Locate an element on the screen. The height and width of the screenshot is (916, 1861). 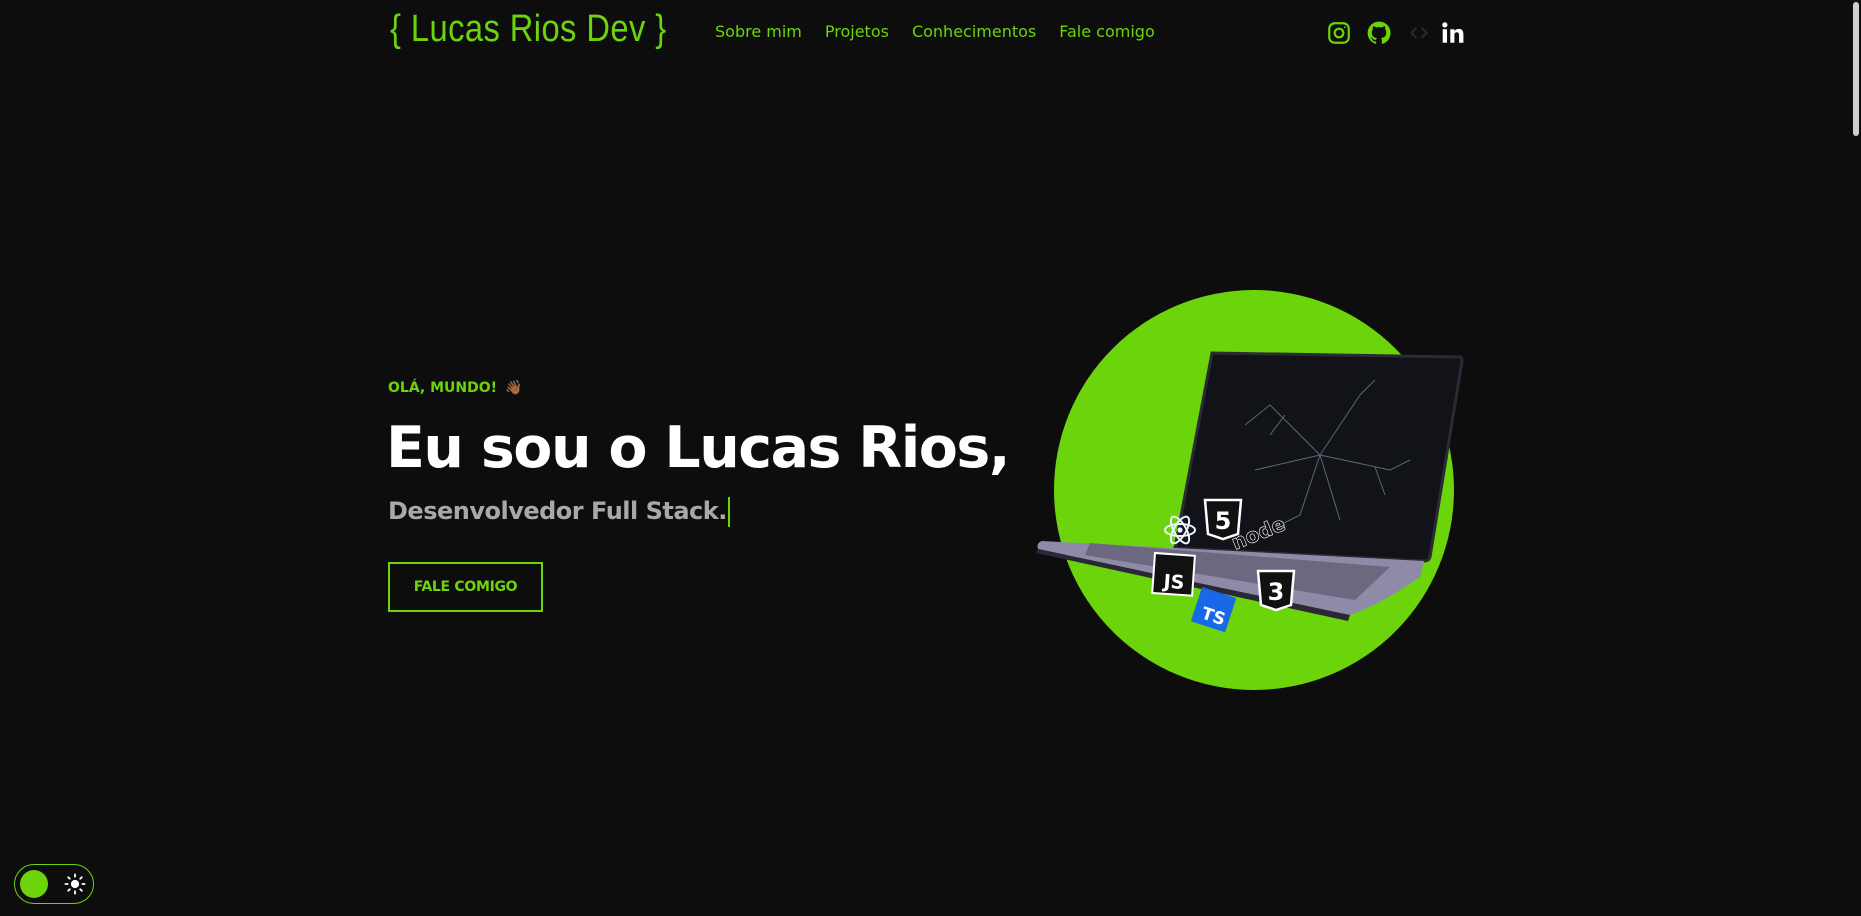
greeting: OLÁ, MUNDO! 👋🏾 is located at coordinates (455, 388).